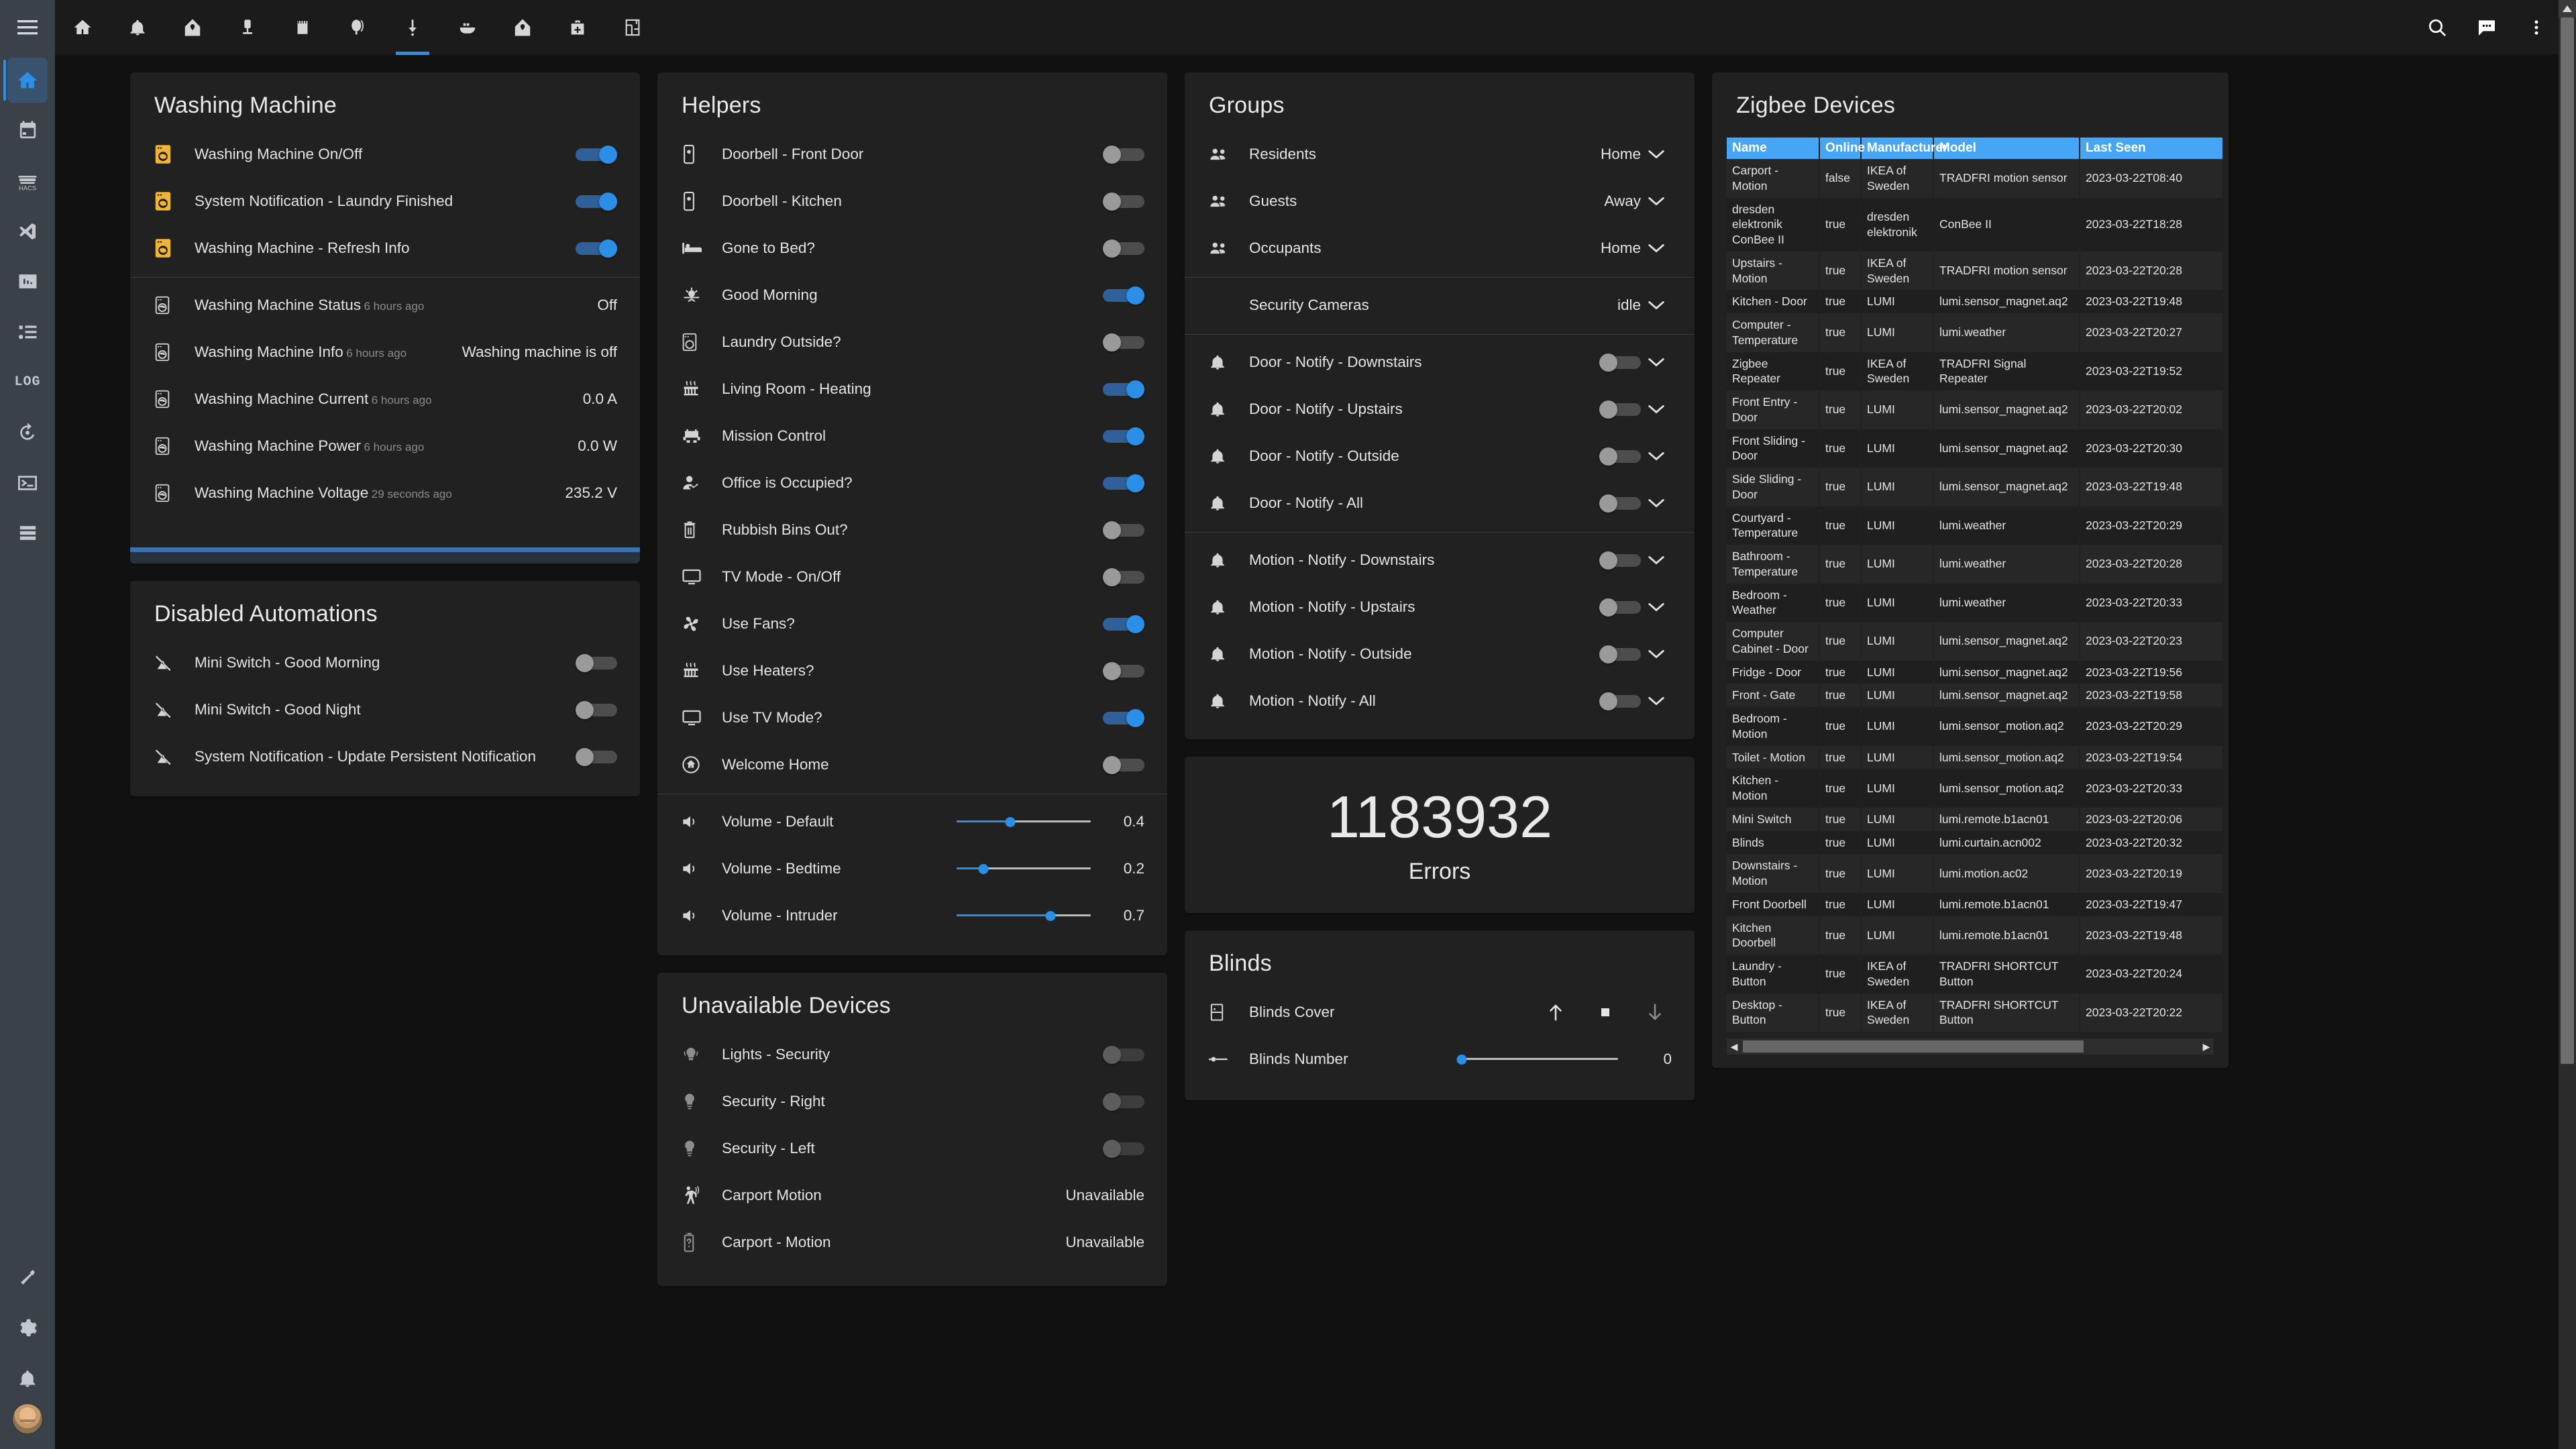 This screenshot has width=2576, height=1449. I want to click on list-item: Door - Notify - All, so click(1440, 503).